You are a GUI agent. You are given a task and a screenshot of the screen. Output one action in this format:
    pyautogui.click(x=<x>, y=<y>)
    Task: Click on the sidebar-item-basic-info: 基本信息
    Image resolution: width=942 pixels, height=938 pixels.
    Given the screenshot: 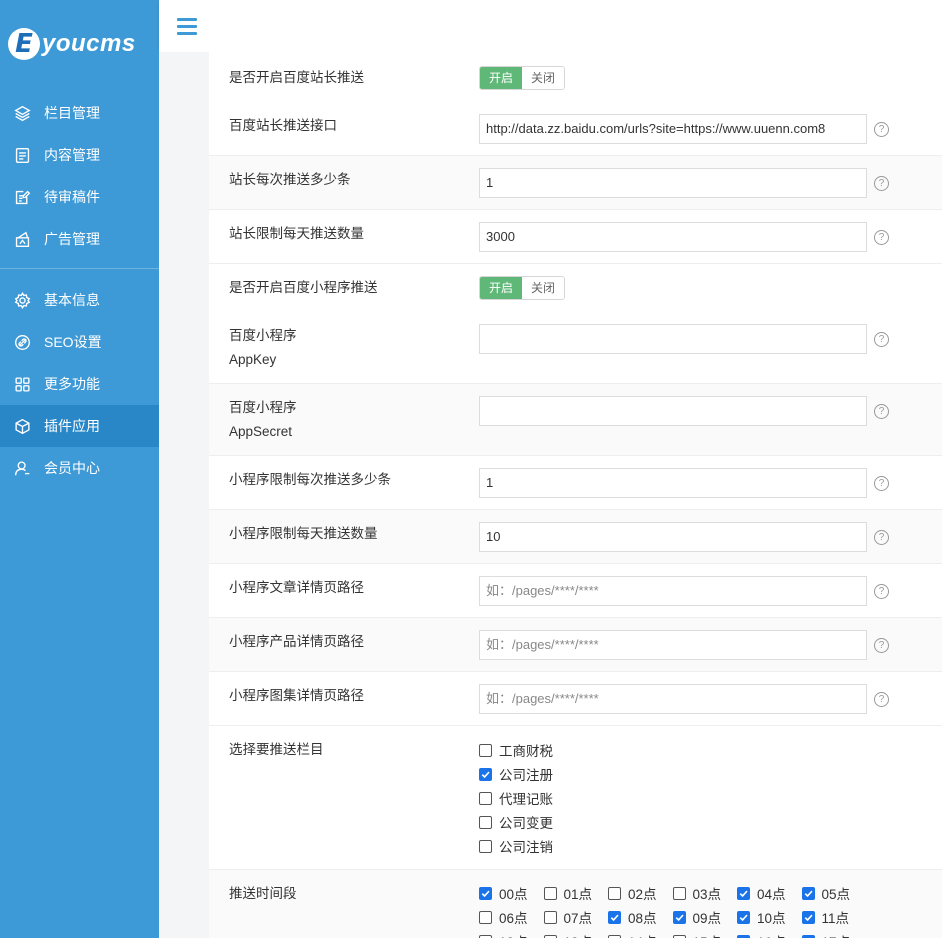 What is the action you would take?
    pyautogui.click(x=79, y=300)
    